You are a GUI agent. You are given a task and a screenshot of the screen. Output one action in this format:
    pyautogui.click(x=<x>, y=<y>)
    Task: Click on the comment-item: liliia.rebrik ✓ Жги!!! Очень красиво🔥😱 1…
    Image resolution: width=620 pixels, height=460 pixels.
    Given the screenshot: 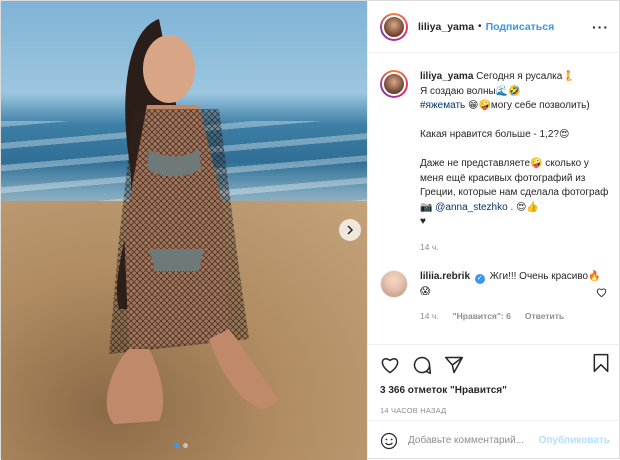 What is the action you would take?
    pyautogui.click(x=495, y=297)
    